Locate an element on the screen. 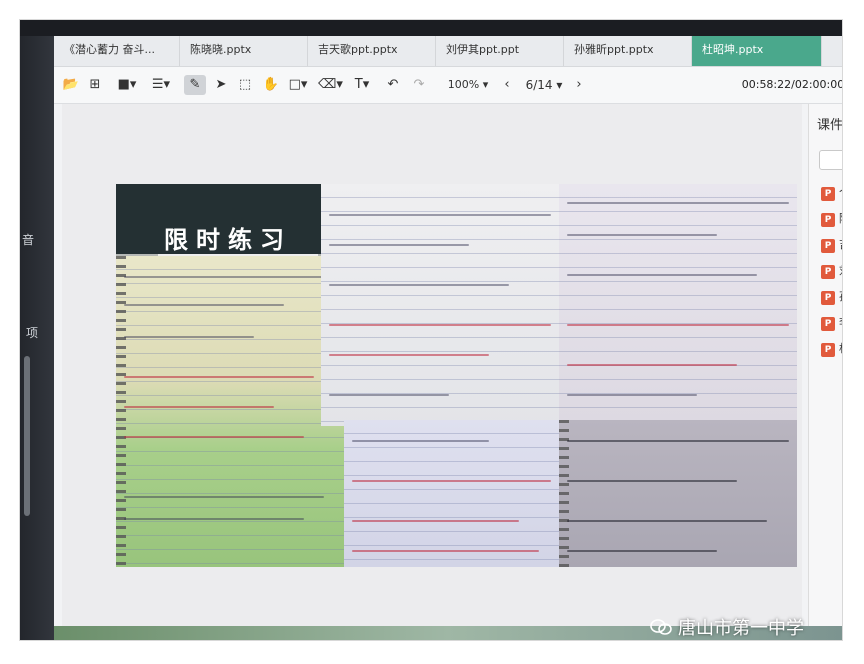 The height and width of the screenshot is (664, 864). tab-2: 吉天歌ppt.pptx is located at coordinates (372, 51).